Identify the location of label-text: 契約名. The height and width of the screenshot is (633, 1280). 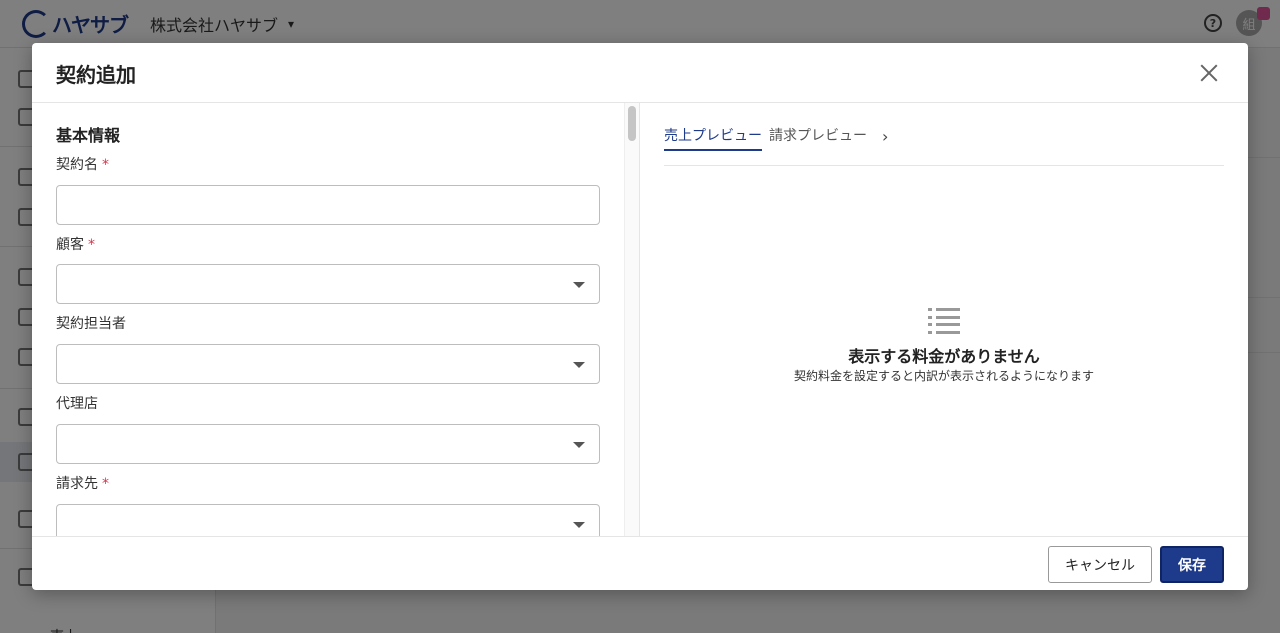
(77, 165).